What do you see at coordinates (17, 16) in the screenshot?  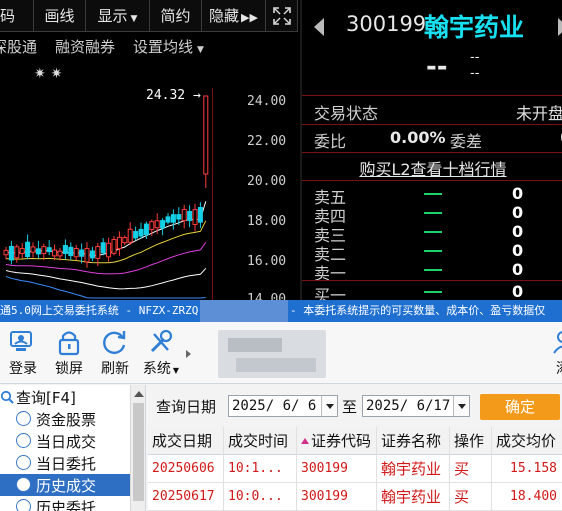 I see `chart-toolbar-item-code: 码` at bounding box center [17, 16].